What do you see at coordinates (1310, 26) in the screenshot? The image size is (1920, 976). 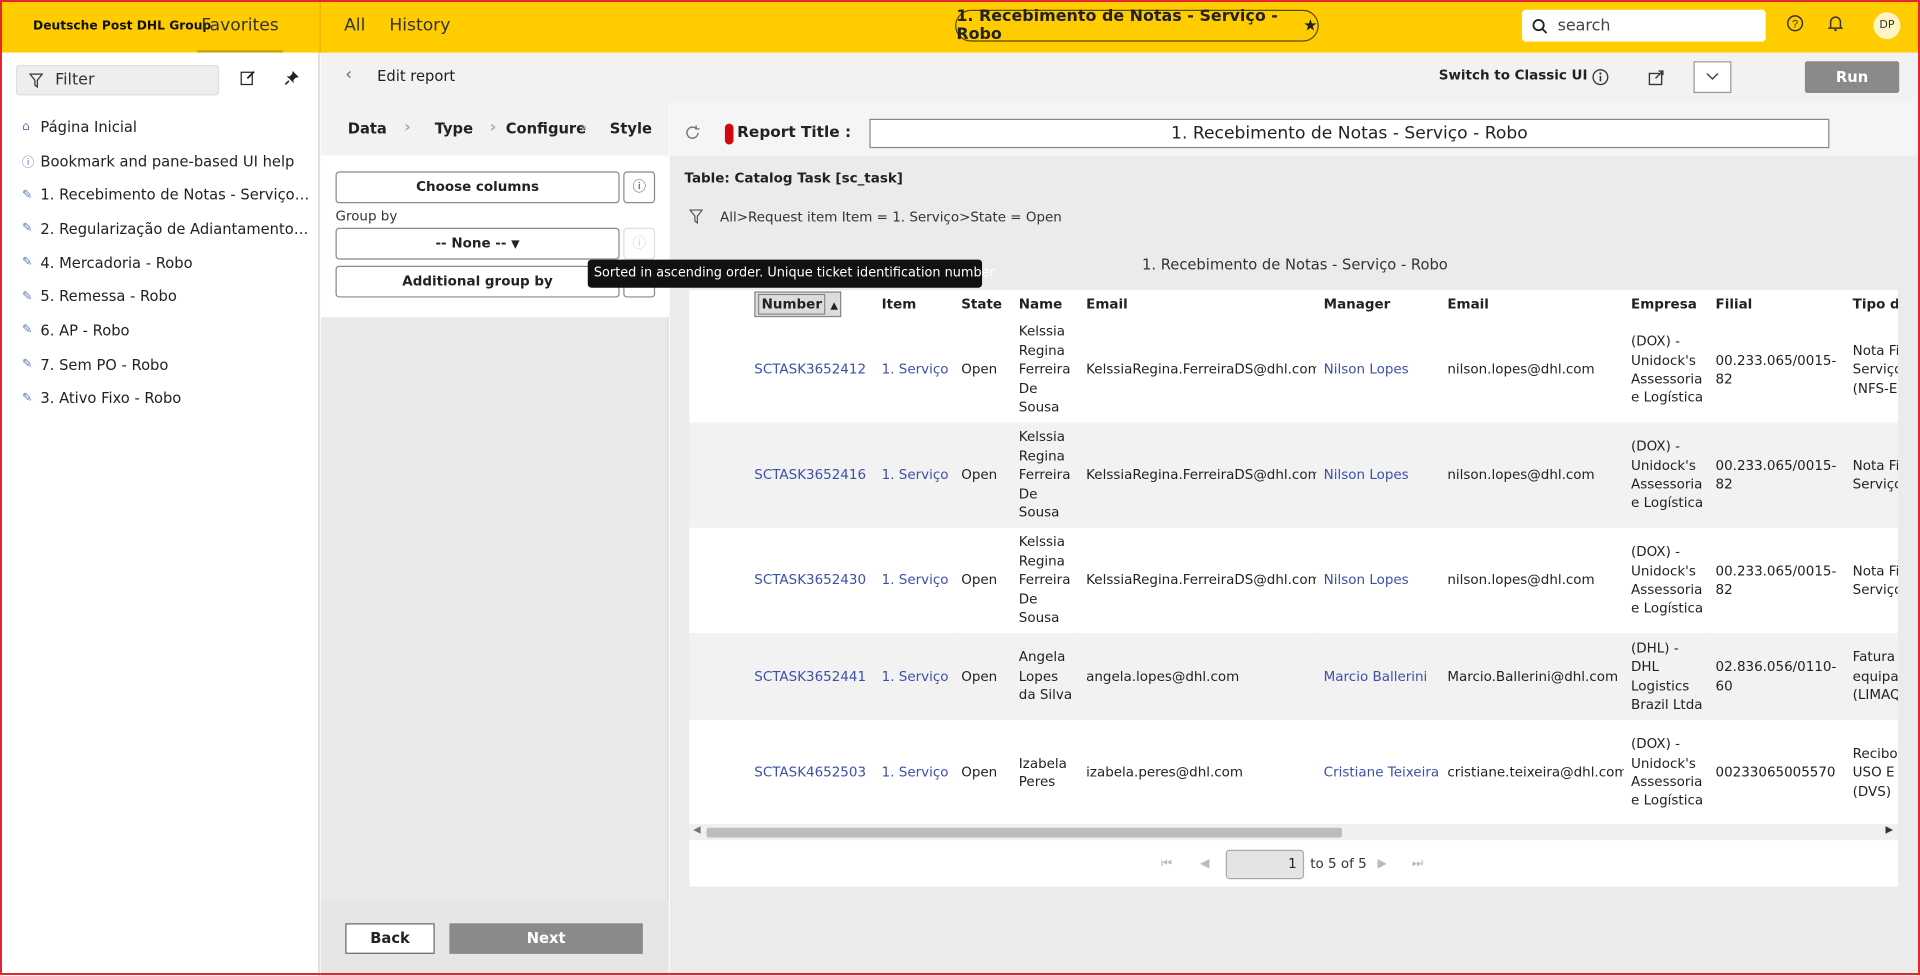 I see `star-icon: ★` at bounding box center [1310, 26].